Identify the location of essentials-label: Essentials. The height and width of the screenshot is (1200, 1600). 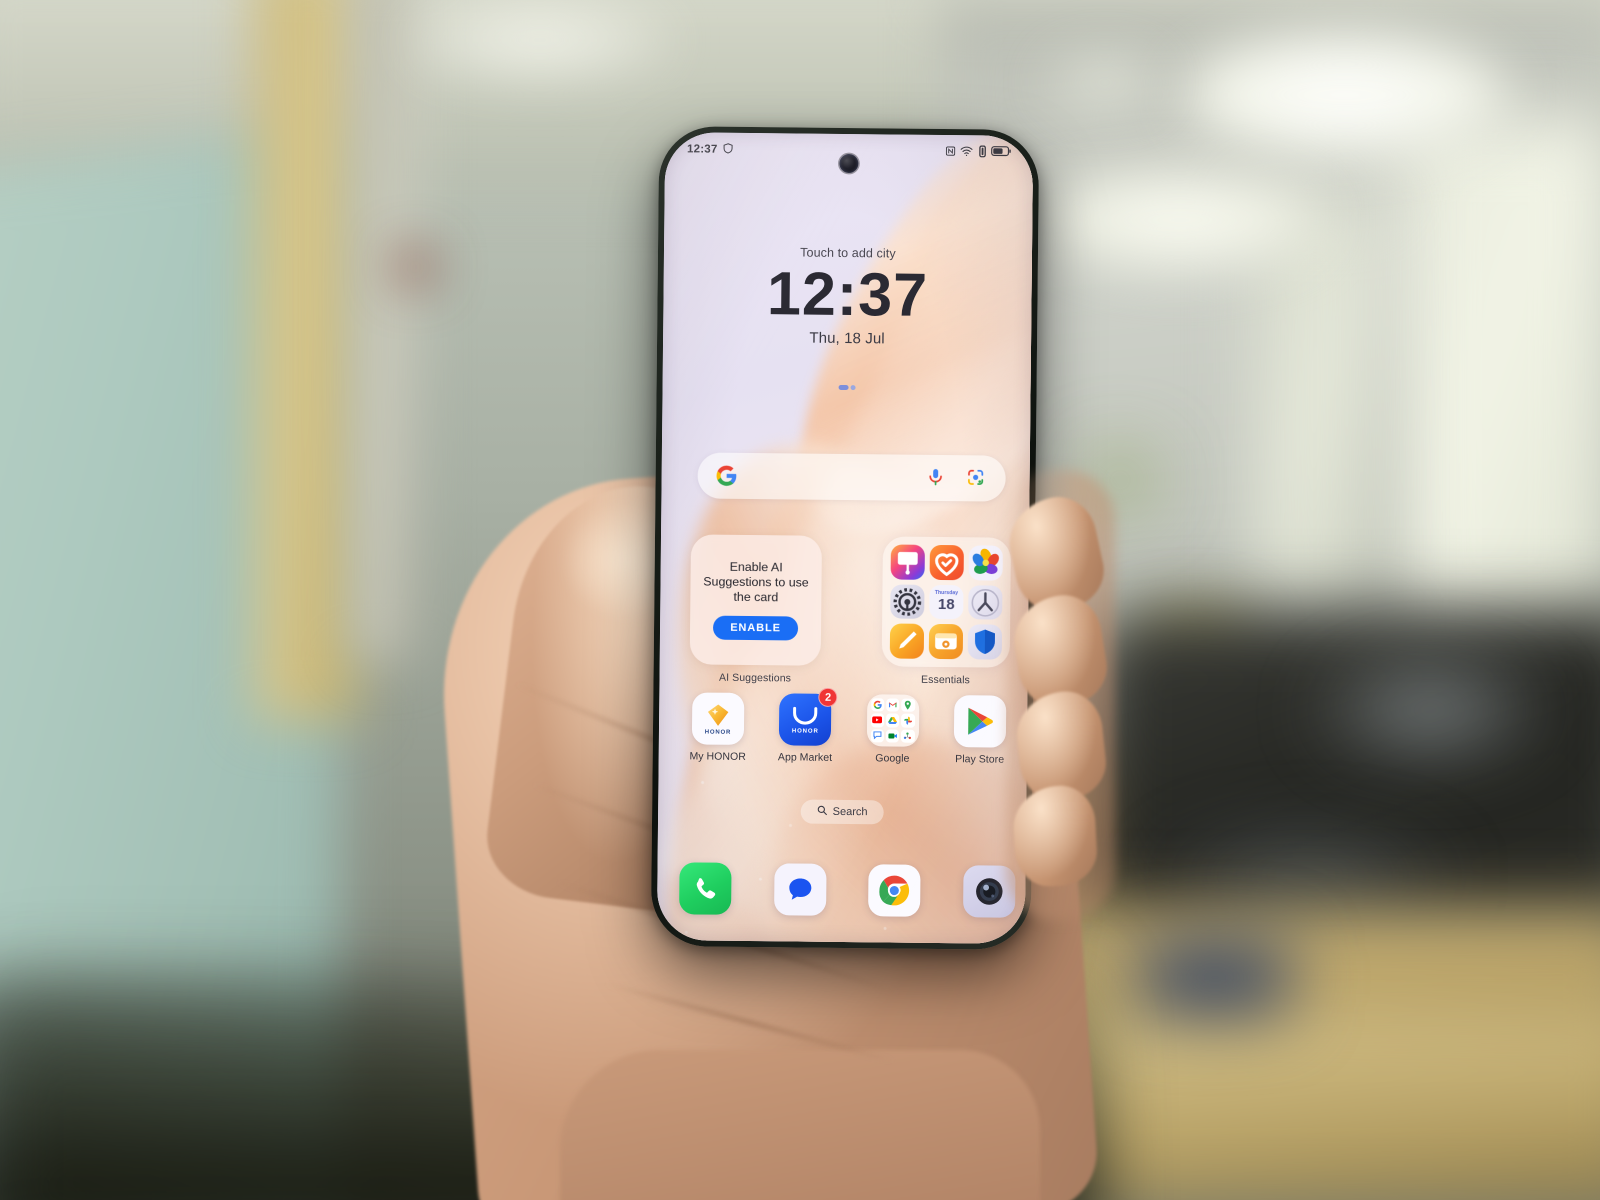
(946, 680).